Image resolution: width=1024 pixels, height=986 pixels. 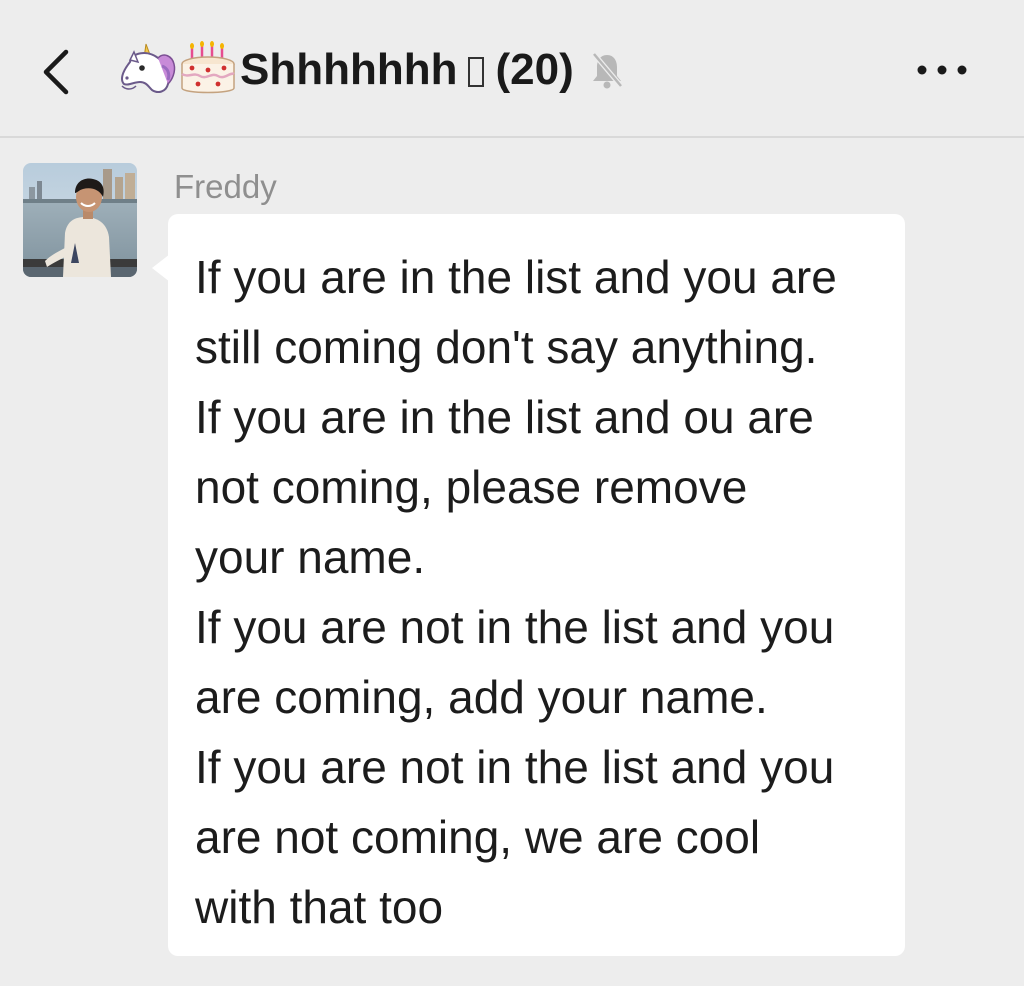 I want to click on muted-bell-icon, so click(x=607, y=70).